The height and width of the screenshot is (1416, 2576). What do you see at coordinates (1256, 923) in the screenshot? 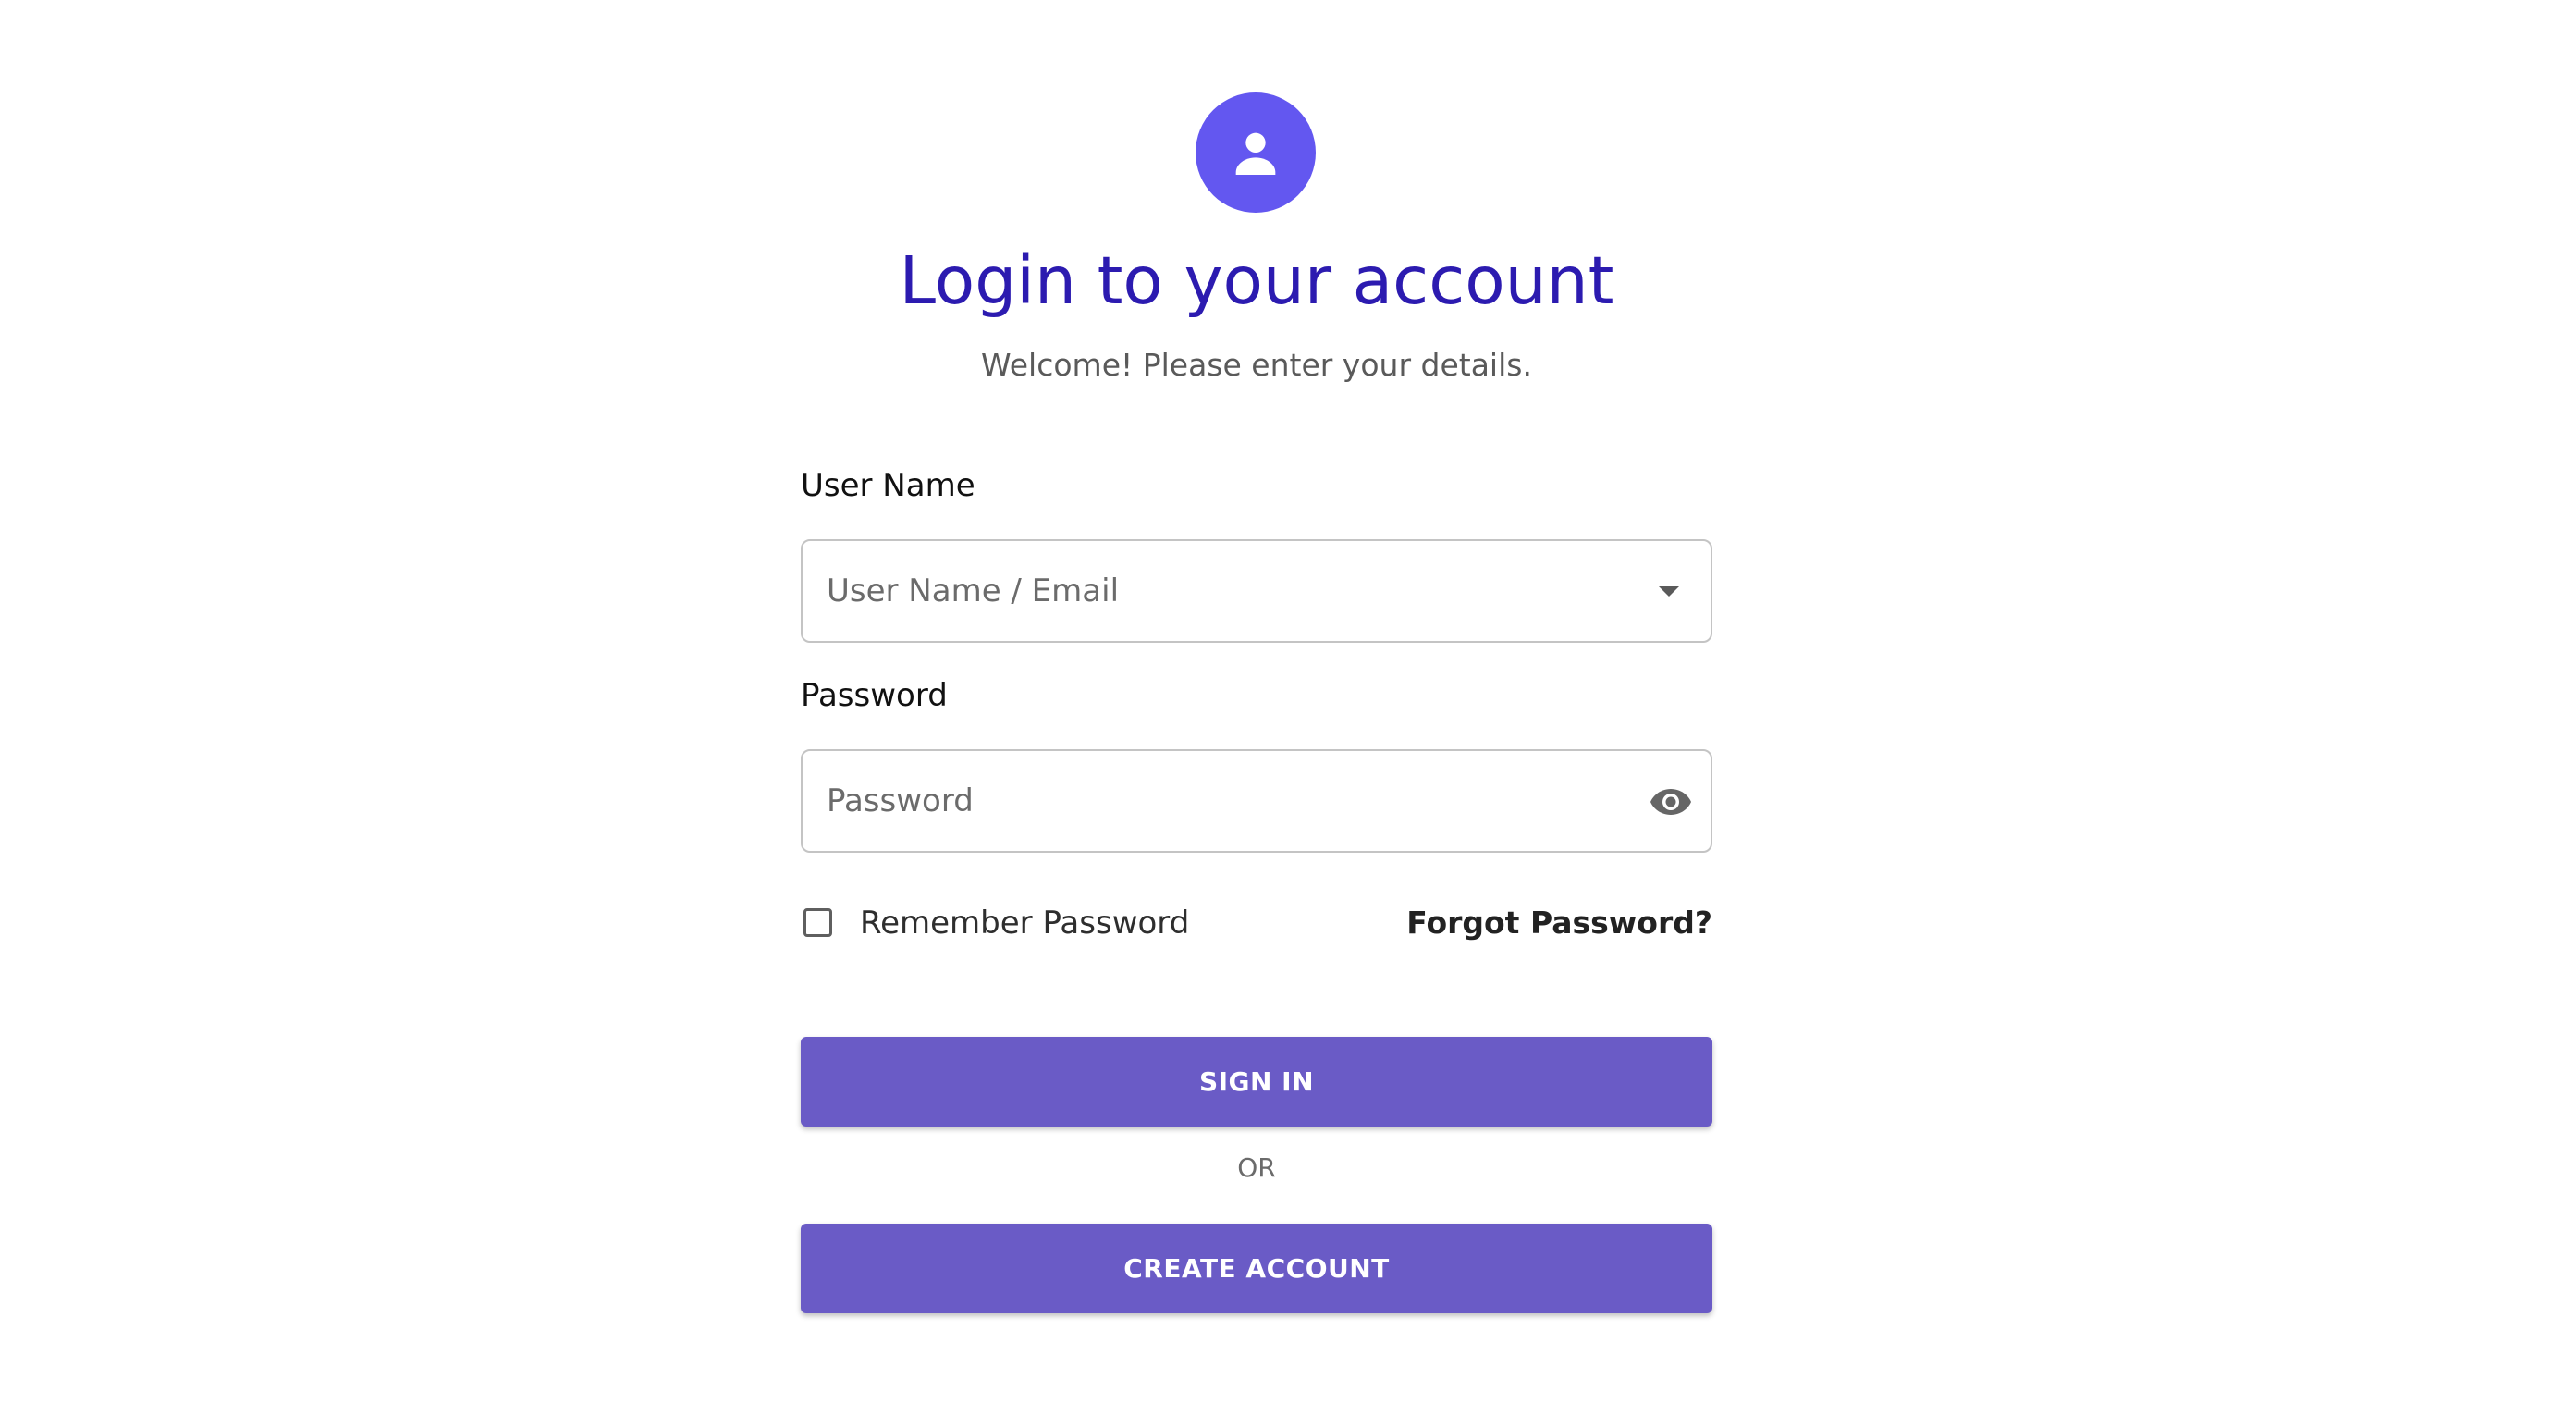
I see `options-row: Remember Password Forgot Password?` at bounding box center [1256, 923].